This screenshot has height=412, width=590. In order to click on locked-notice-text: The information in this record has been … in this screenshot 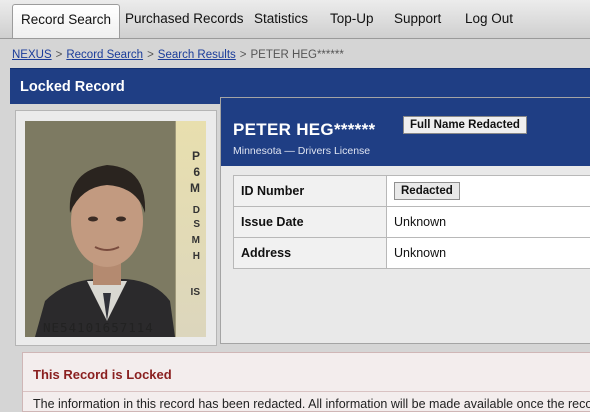, I will do `click(311, 404)`.